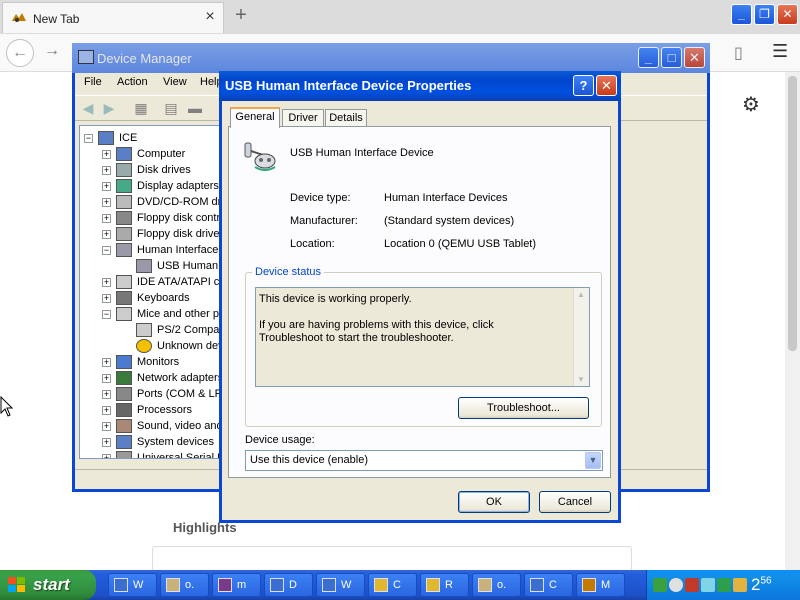  Describe the element at coordinates (161, 154) in the screenshot. I see `tree-item-label: Computer` at that location.